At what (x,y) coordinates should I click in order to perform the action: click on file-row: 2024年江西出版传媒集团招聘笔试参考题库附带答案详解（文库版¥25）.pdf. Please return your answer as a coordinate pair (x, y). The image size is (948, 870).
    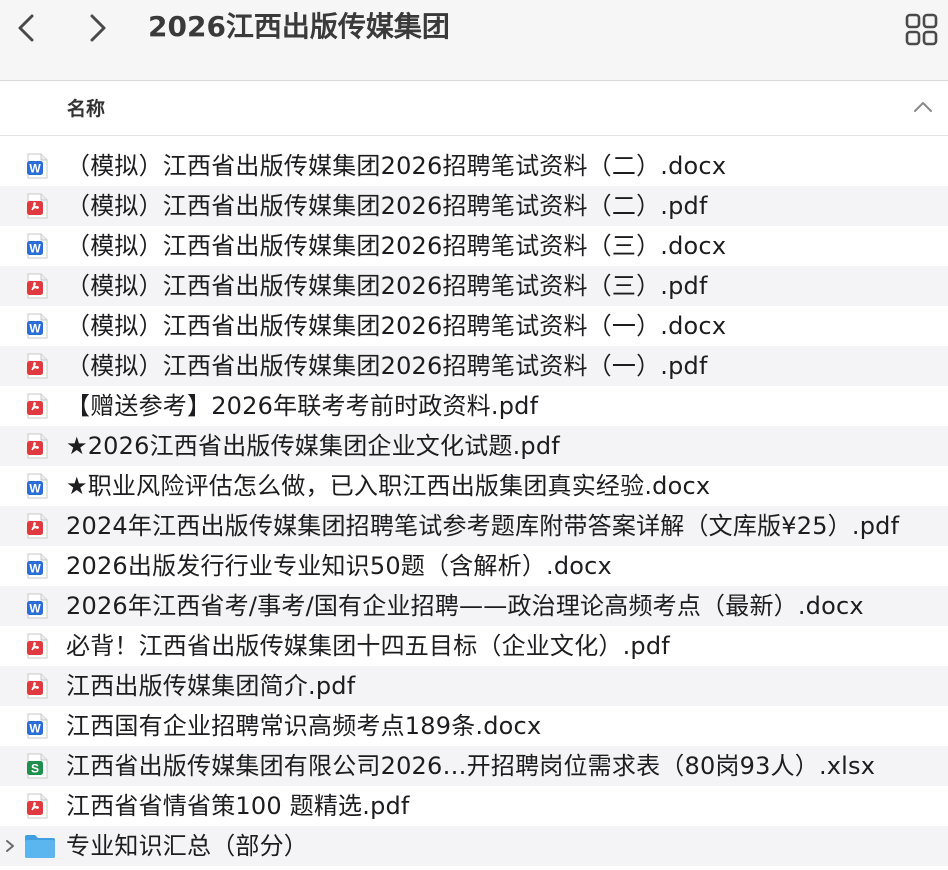
    Looking at the image, I should click on (474, 526).